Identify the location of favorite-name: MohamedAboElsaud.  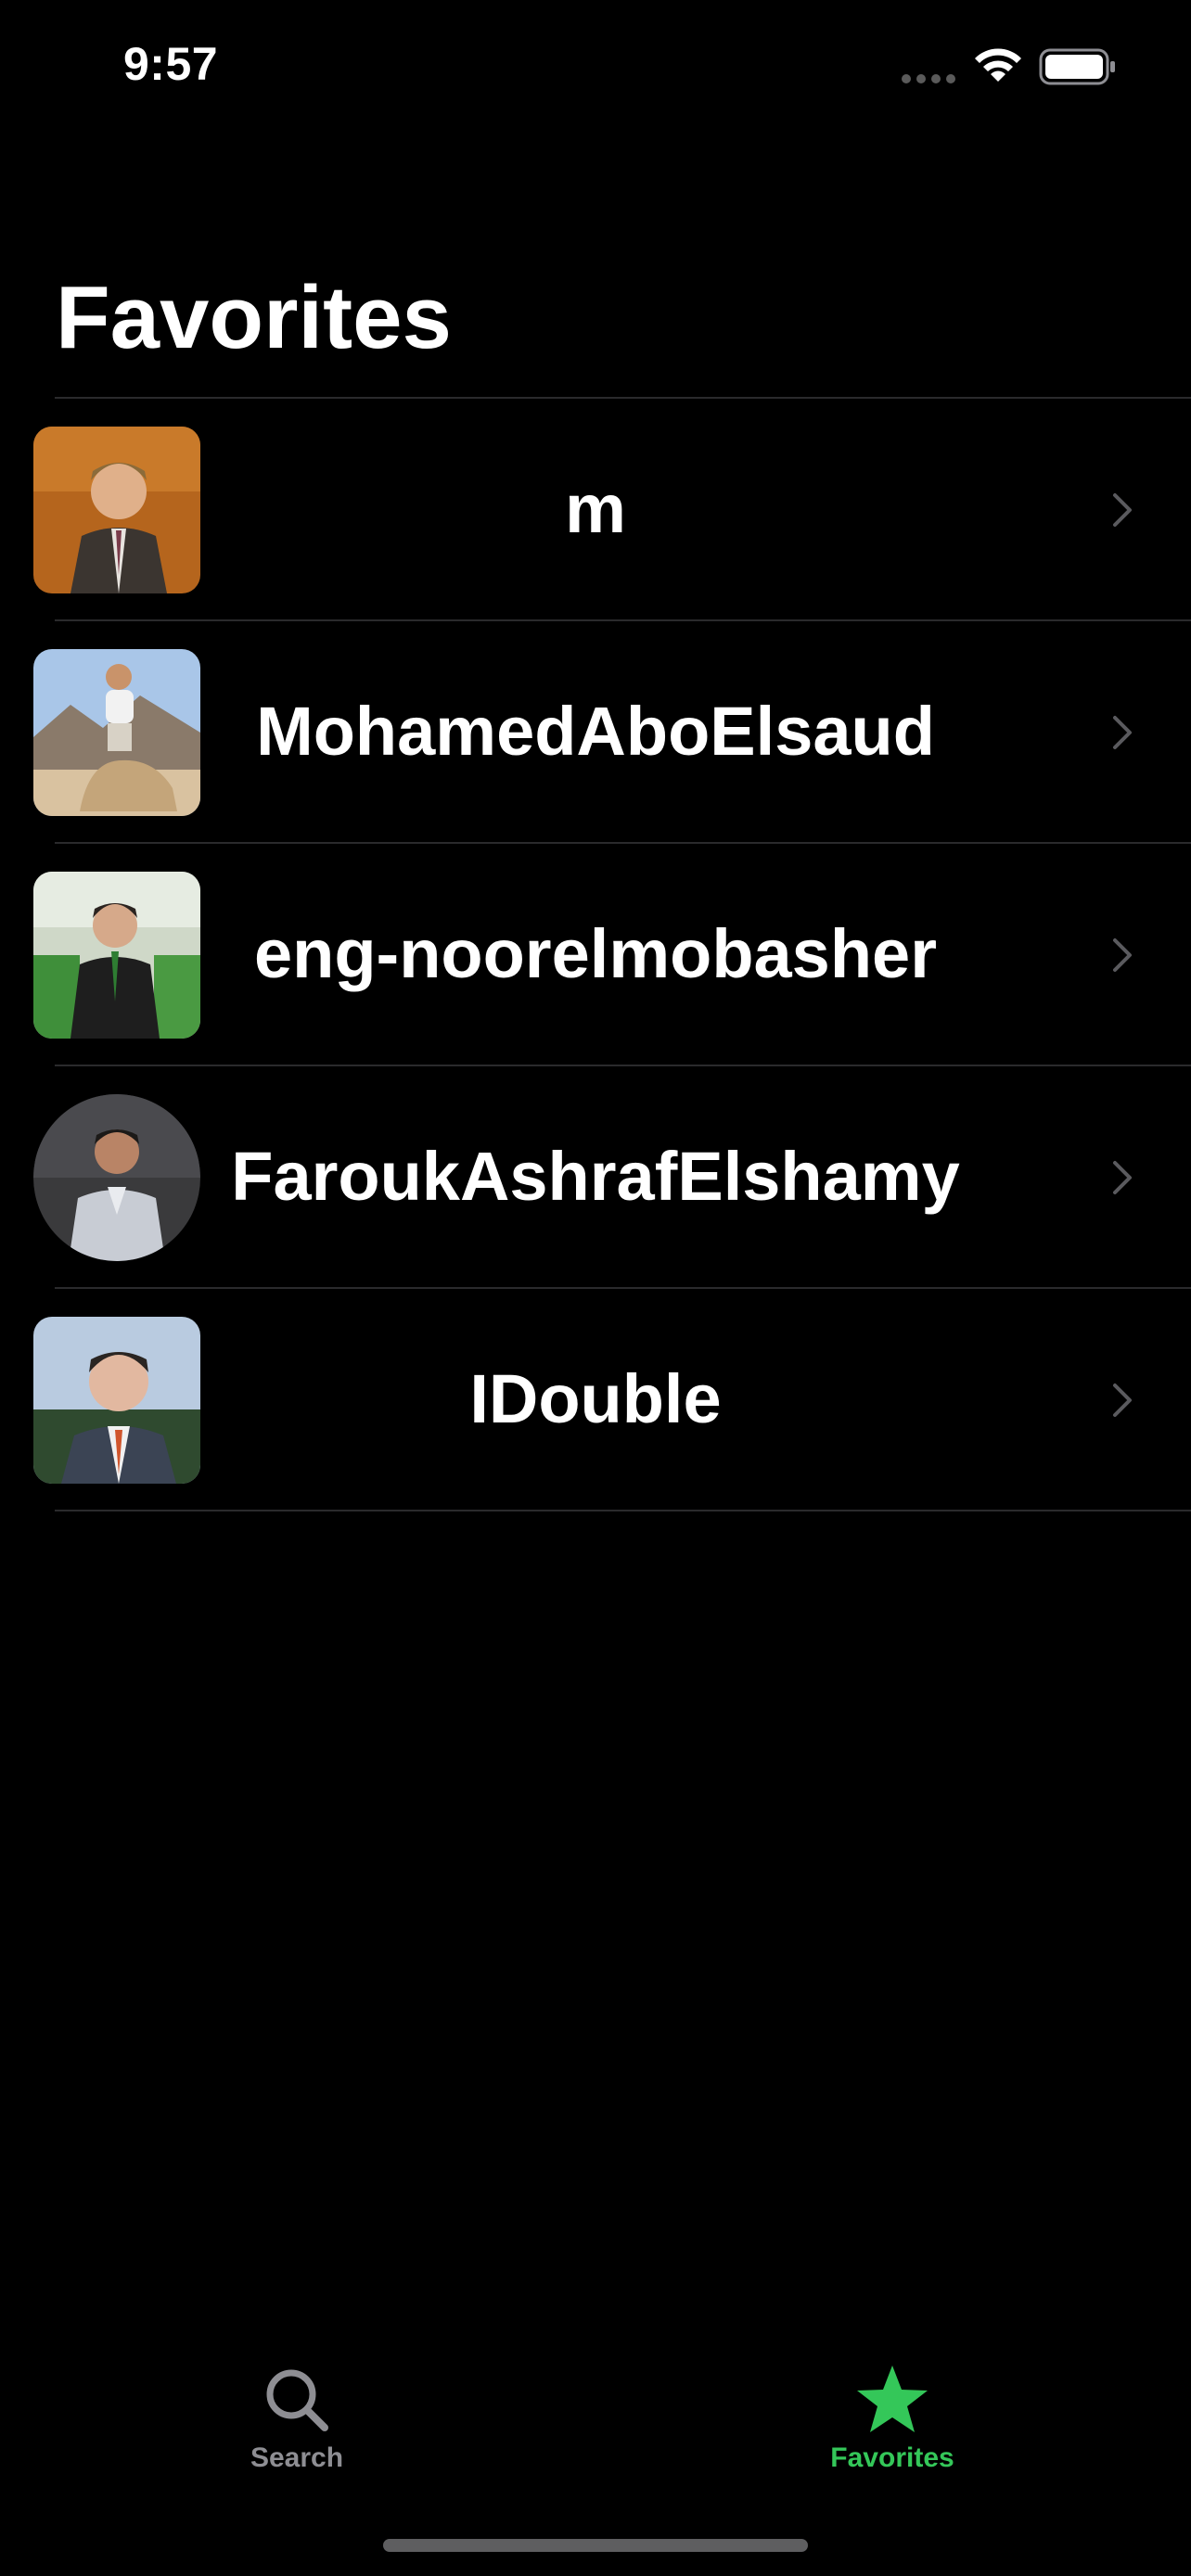
(595, 732).